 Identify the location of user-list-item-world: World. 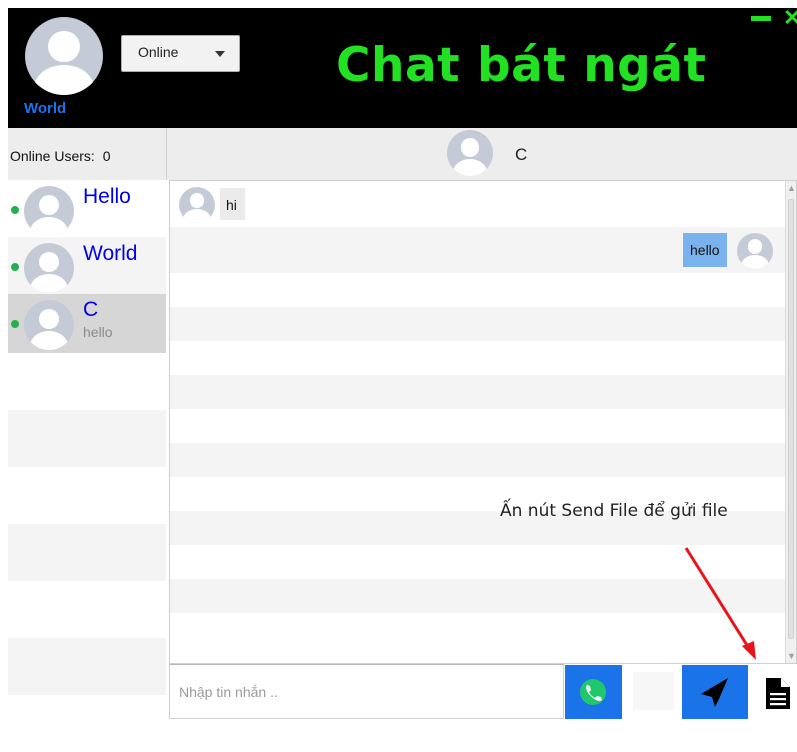
(87, 265).